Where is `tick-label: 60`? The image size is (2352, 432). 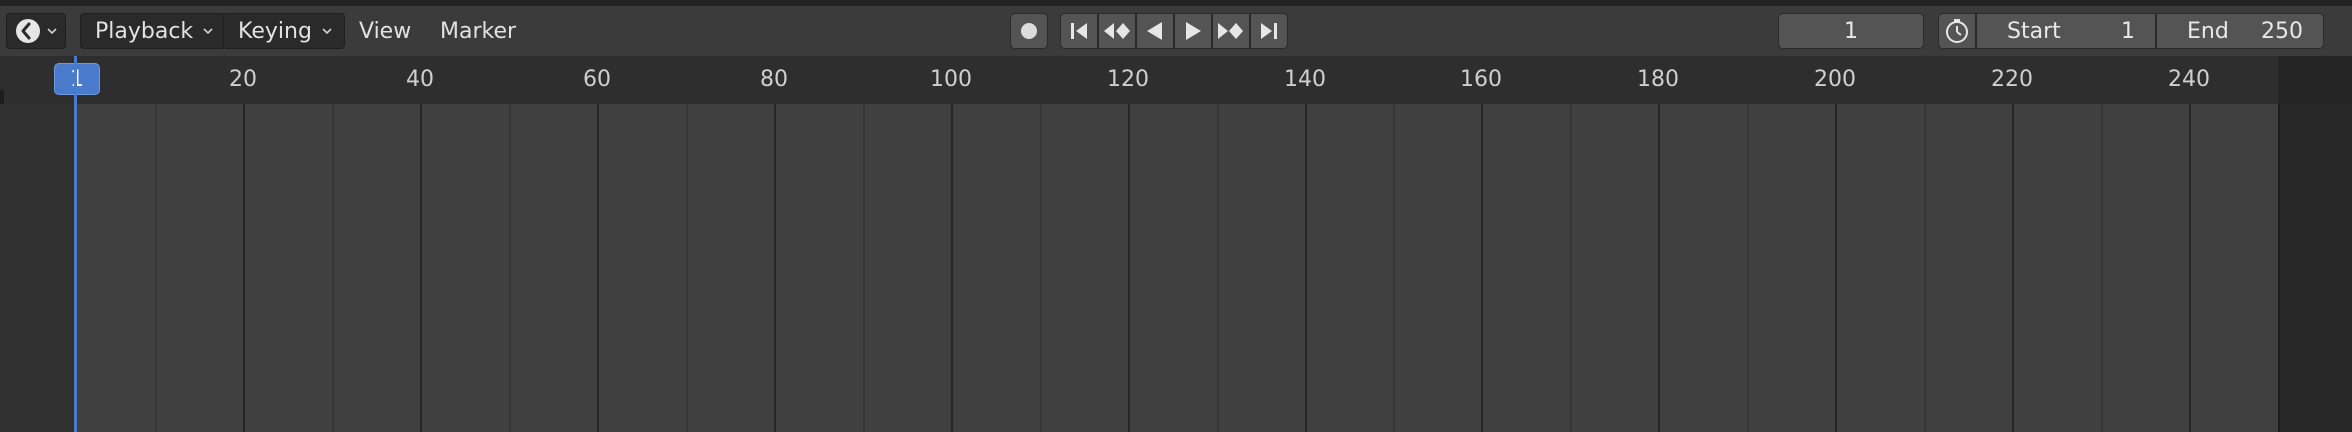
tick-label: 60 is located at coordinates (597, 79).